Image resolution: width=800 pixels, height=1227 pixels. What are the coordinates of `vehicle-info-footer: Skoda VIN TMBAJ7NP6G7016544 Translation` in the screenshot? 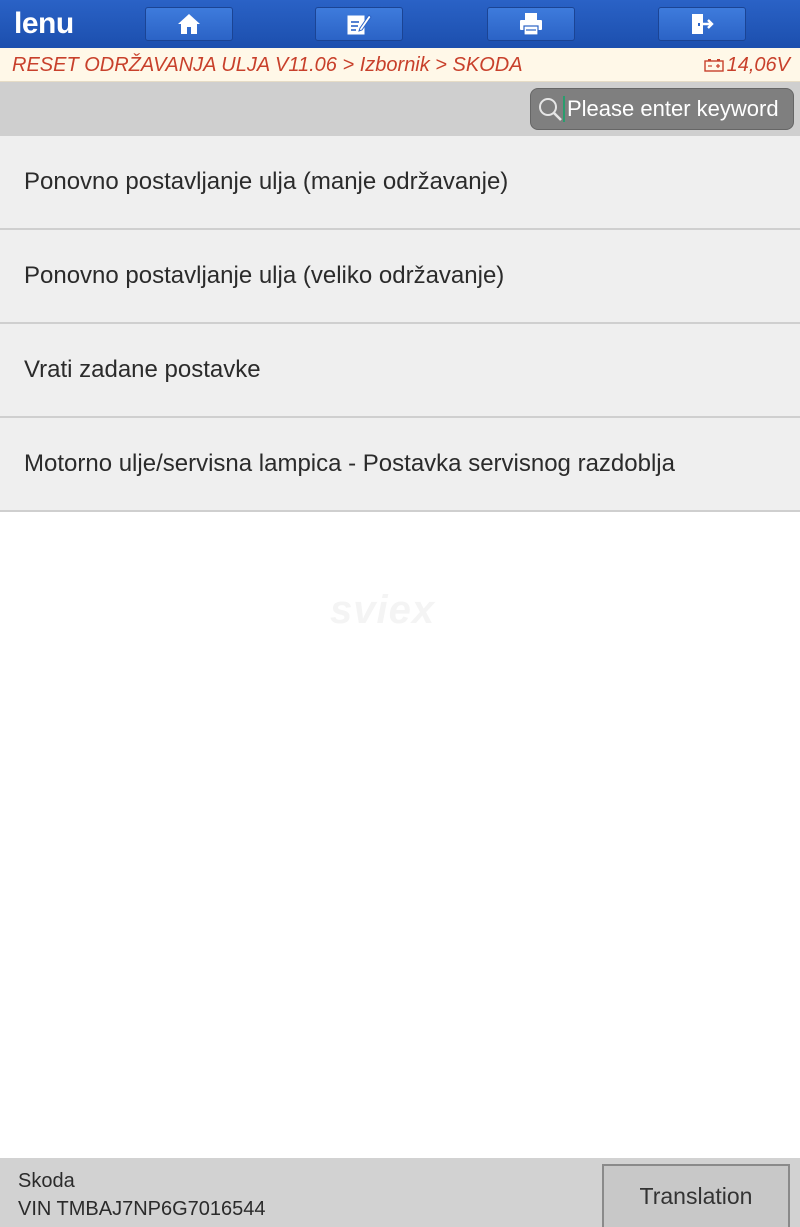 It's located at (400, 1192).